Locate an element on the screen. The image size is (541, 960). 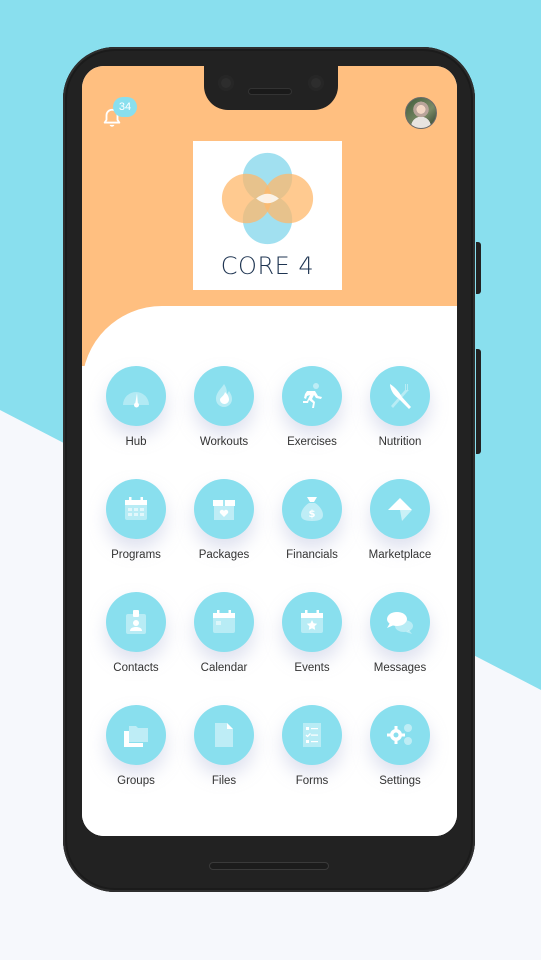
menu-item-calendar: Calendar is located at coordinates (224, 648).